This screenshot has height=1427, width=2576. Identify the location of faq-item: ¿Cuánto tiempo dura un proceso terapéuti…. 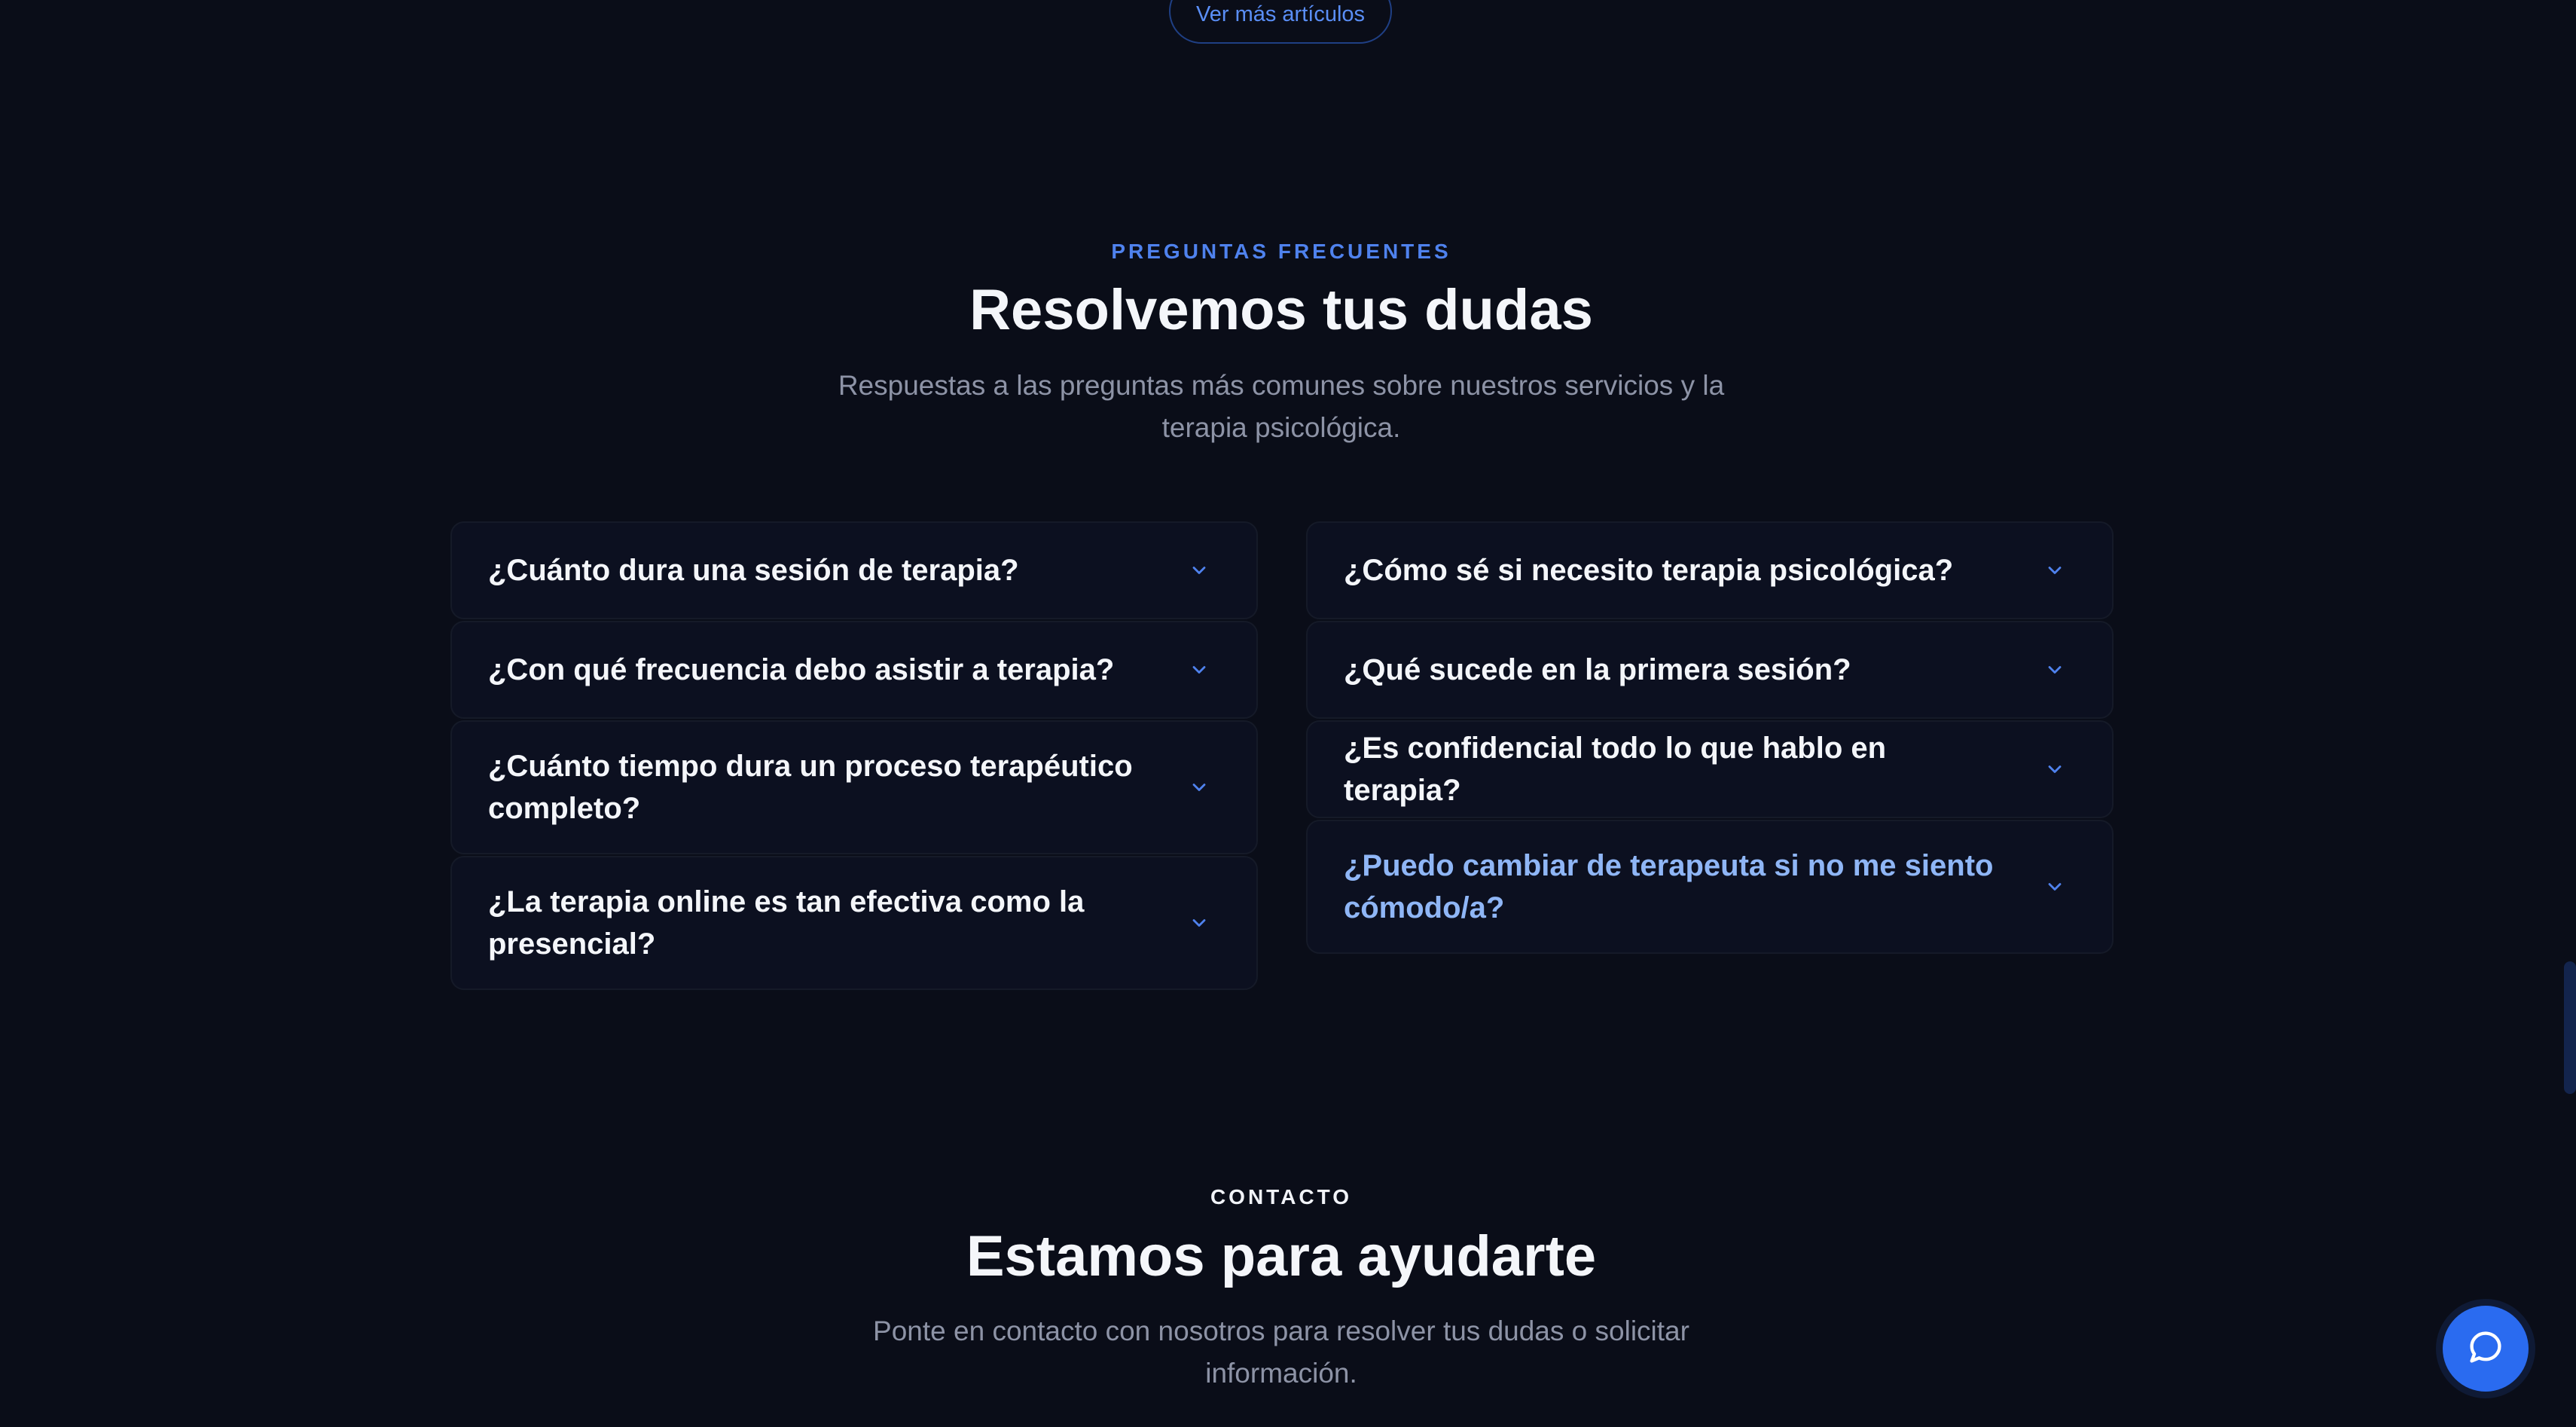
(854, 787).